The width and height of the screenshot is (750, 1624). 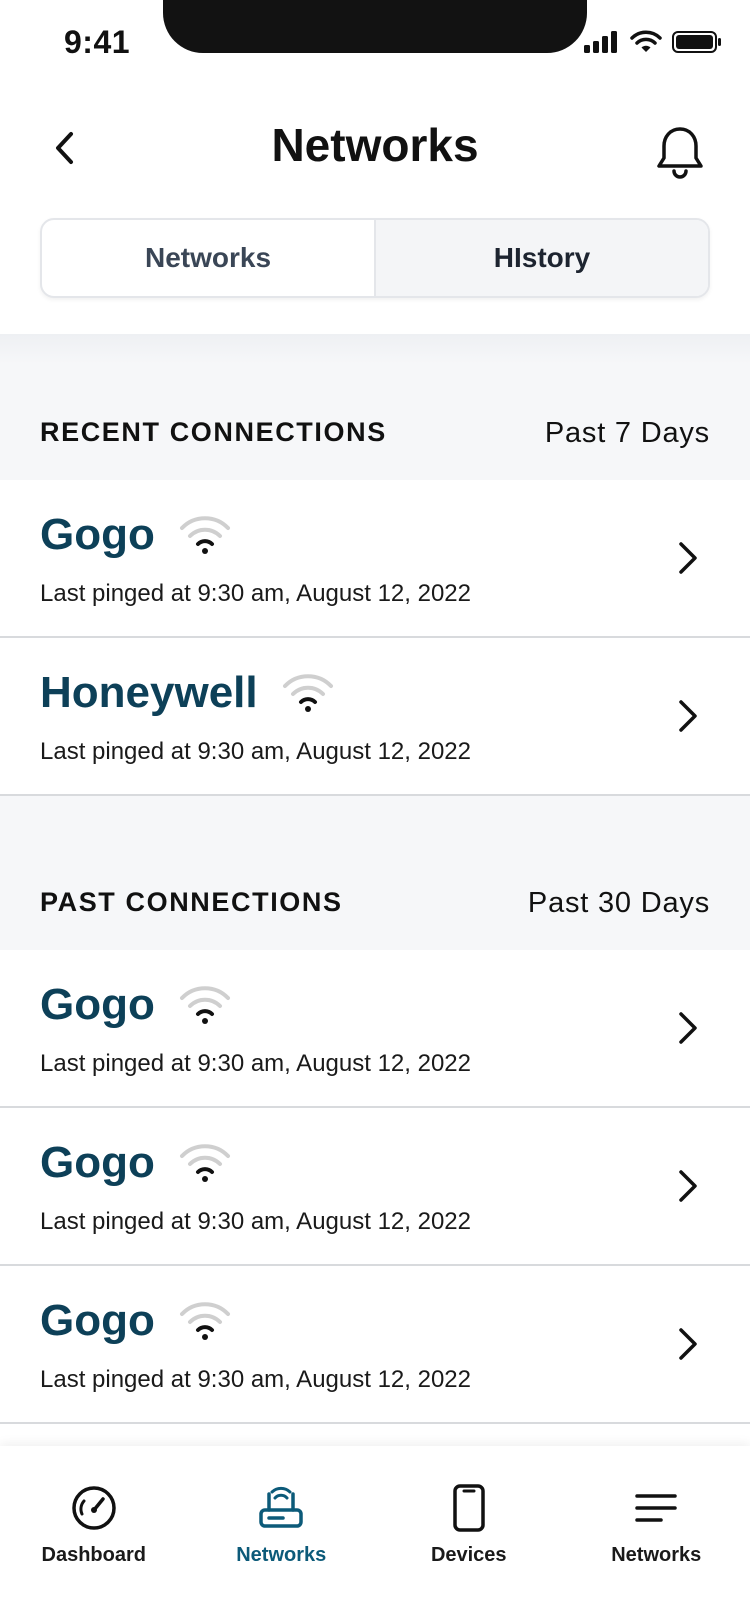 I want to click on tab-networks: Networks, so click(x=282, y=1535).